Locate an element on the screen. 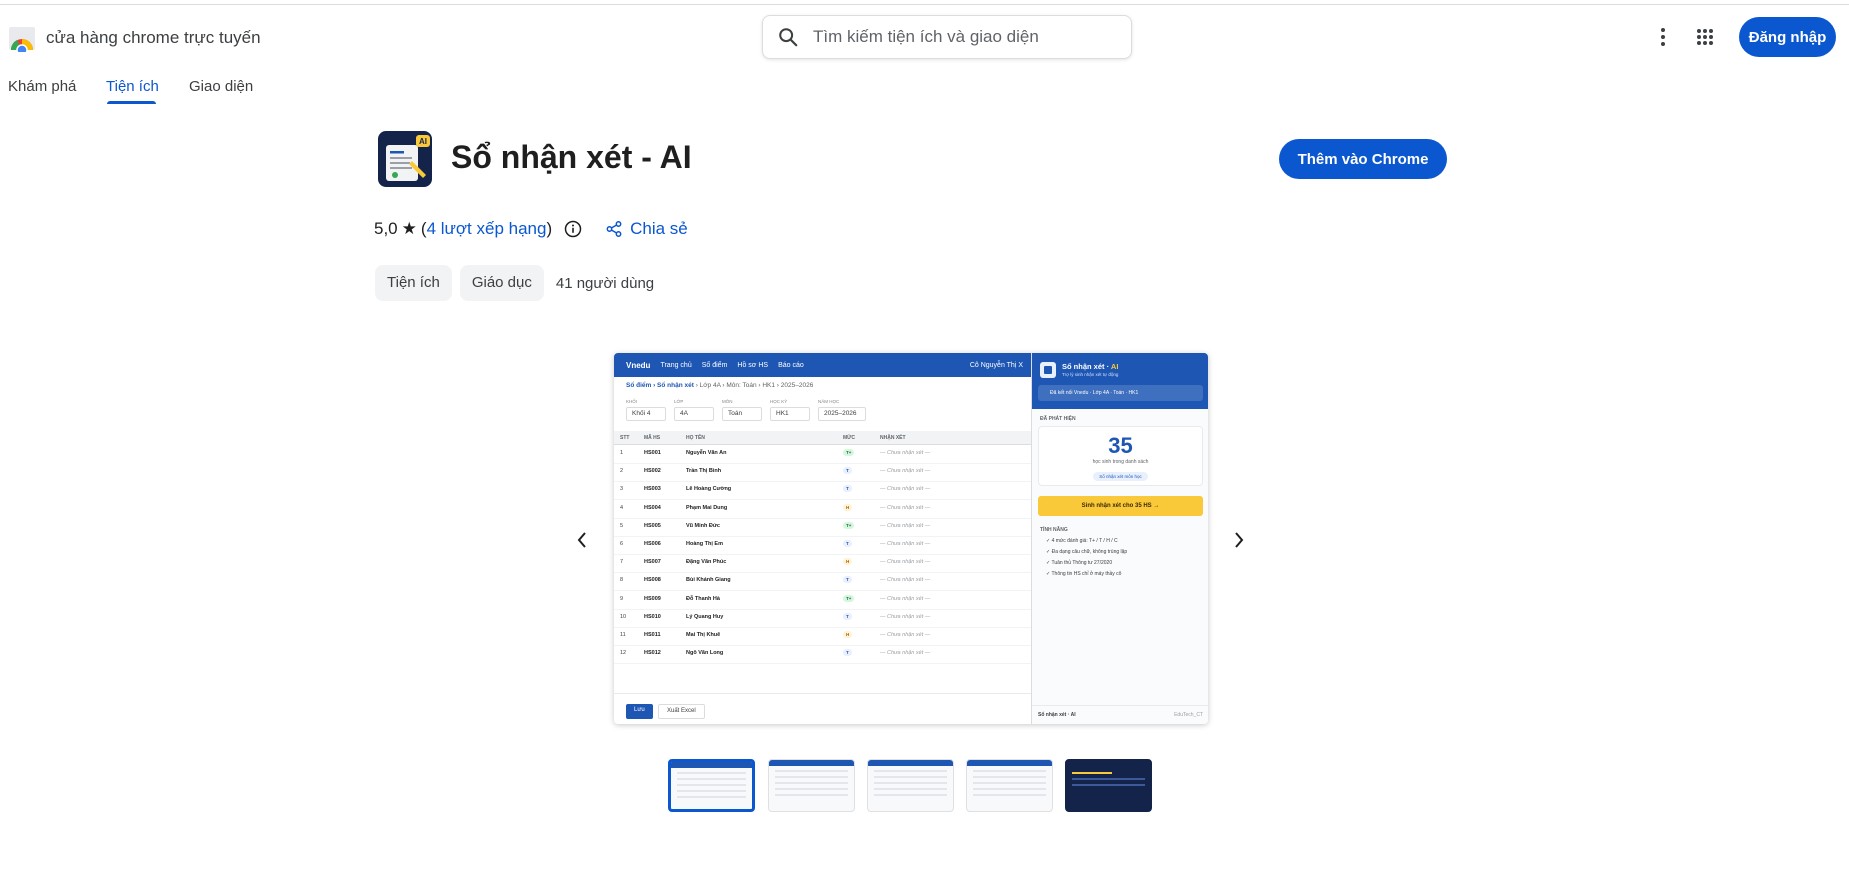  sign-in-button: Đăng nhập is located at coordinates (1787, 37).